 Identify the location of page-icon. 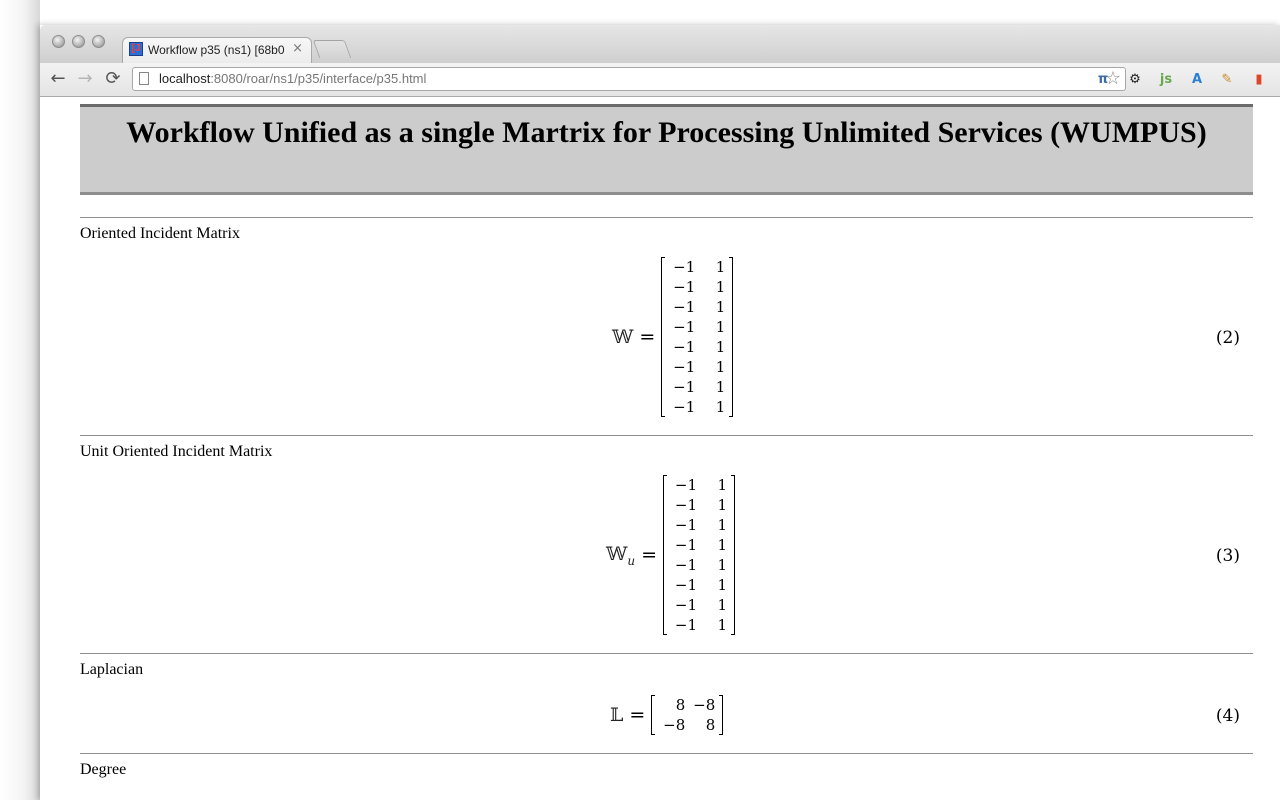
(144, 78).